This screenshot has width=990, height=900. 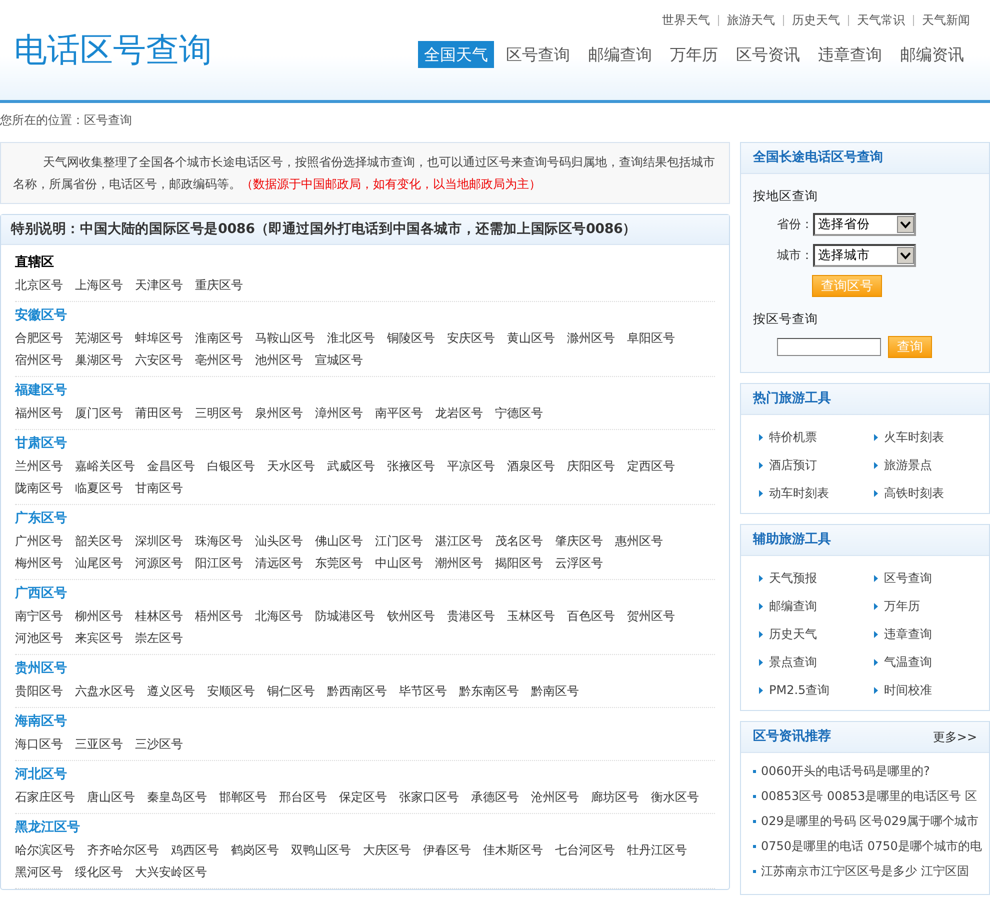 What do you see at coordinates (519, 563) in the screenshot?
I see `city-link: 揭阳区号` at bounding box center [519, 563].